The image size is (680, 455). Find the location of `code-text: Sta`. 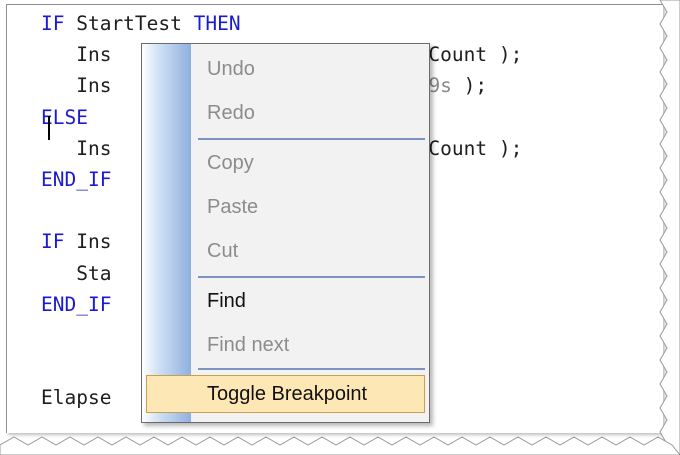

code-text: Sta is located at coordinates (76, 273).